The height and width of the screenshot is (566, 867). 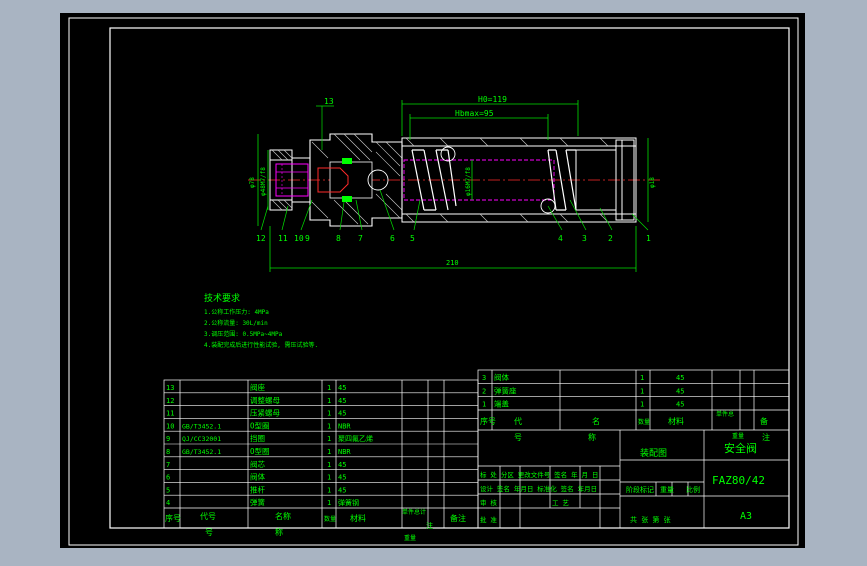 What do you see at coordinates (484, 391) in the screenshot?
I see `bom-right-row-no: 2` at bounding box center [484, 391].